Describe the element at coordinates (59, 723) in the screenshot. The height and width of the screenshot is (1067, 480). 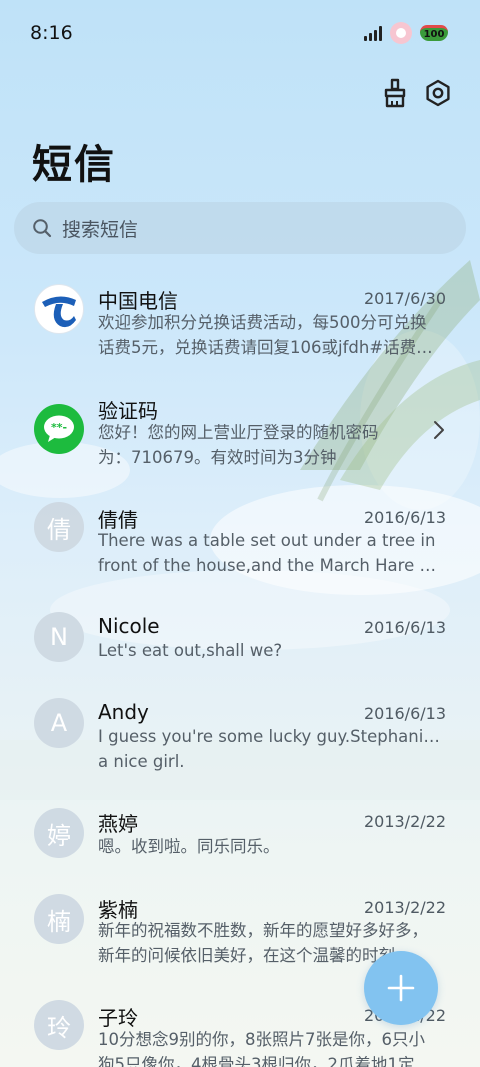
I see `contact-initial-avatar: A` at that location.